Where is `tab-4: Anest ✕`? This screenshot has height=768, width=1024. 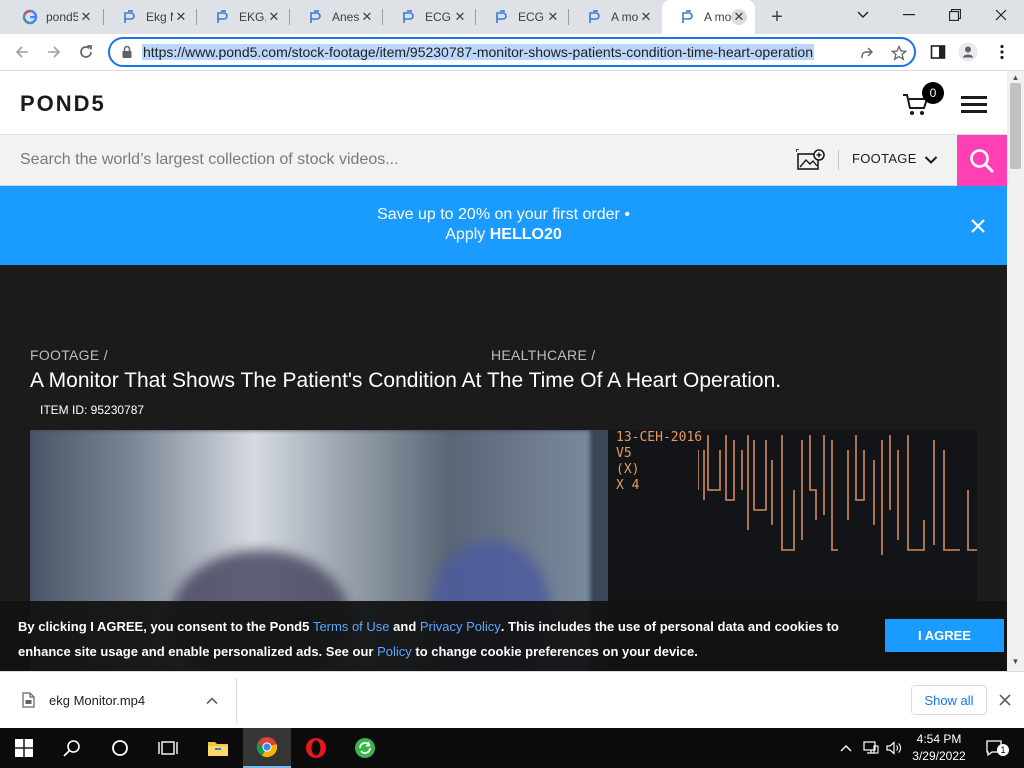
tab-4: Anest ✕ is located at coordinates (336, 17).